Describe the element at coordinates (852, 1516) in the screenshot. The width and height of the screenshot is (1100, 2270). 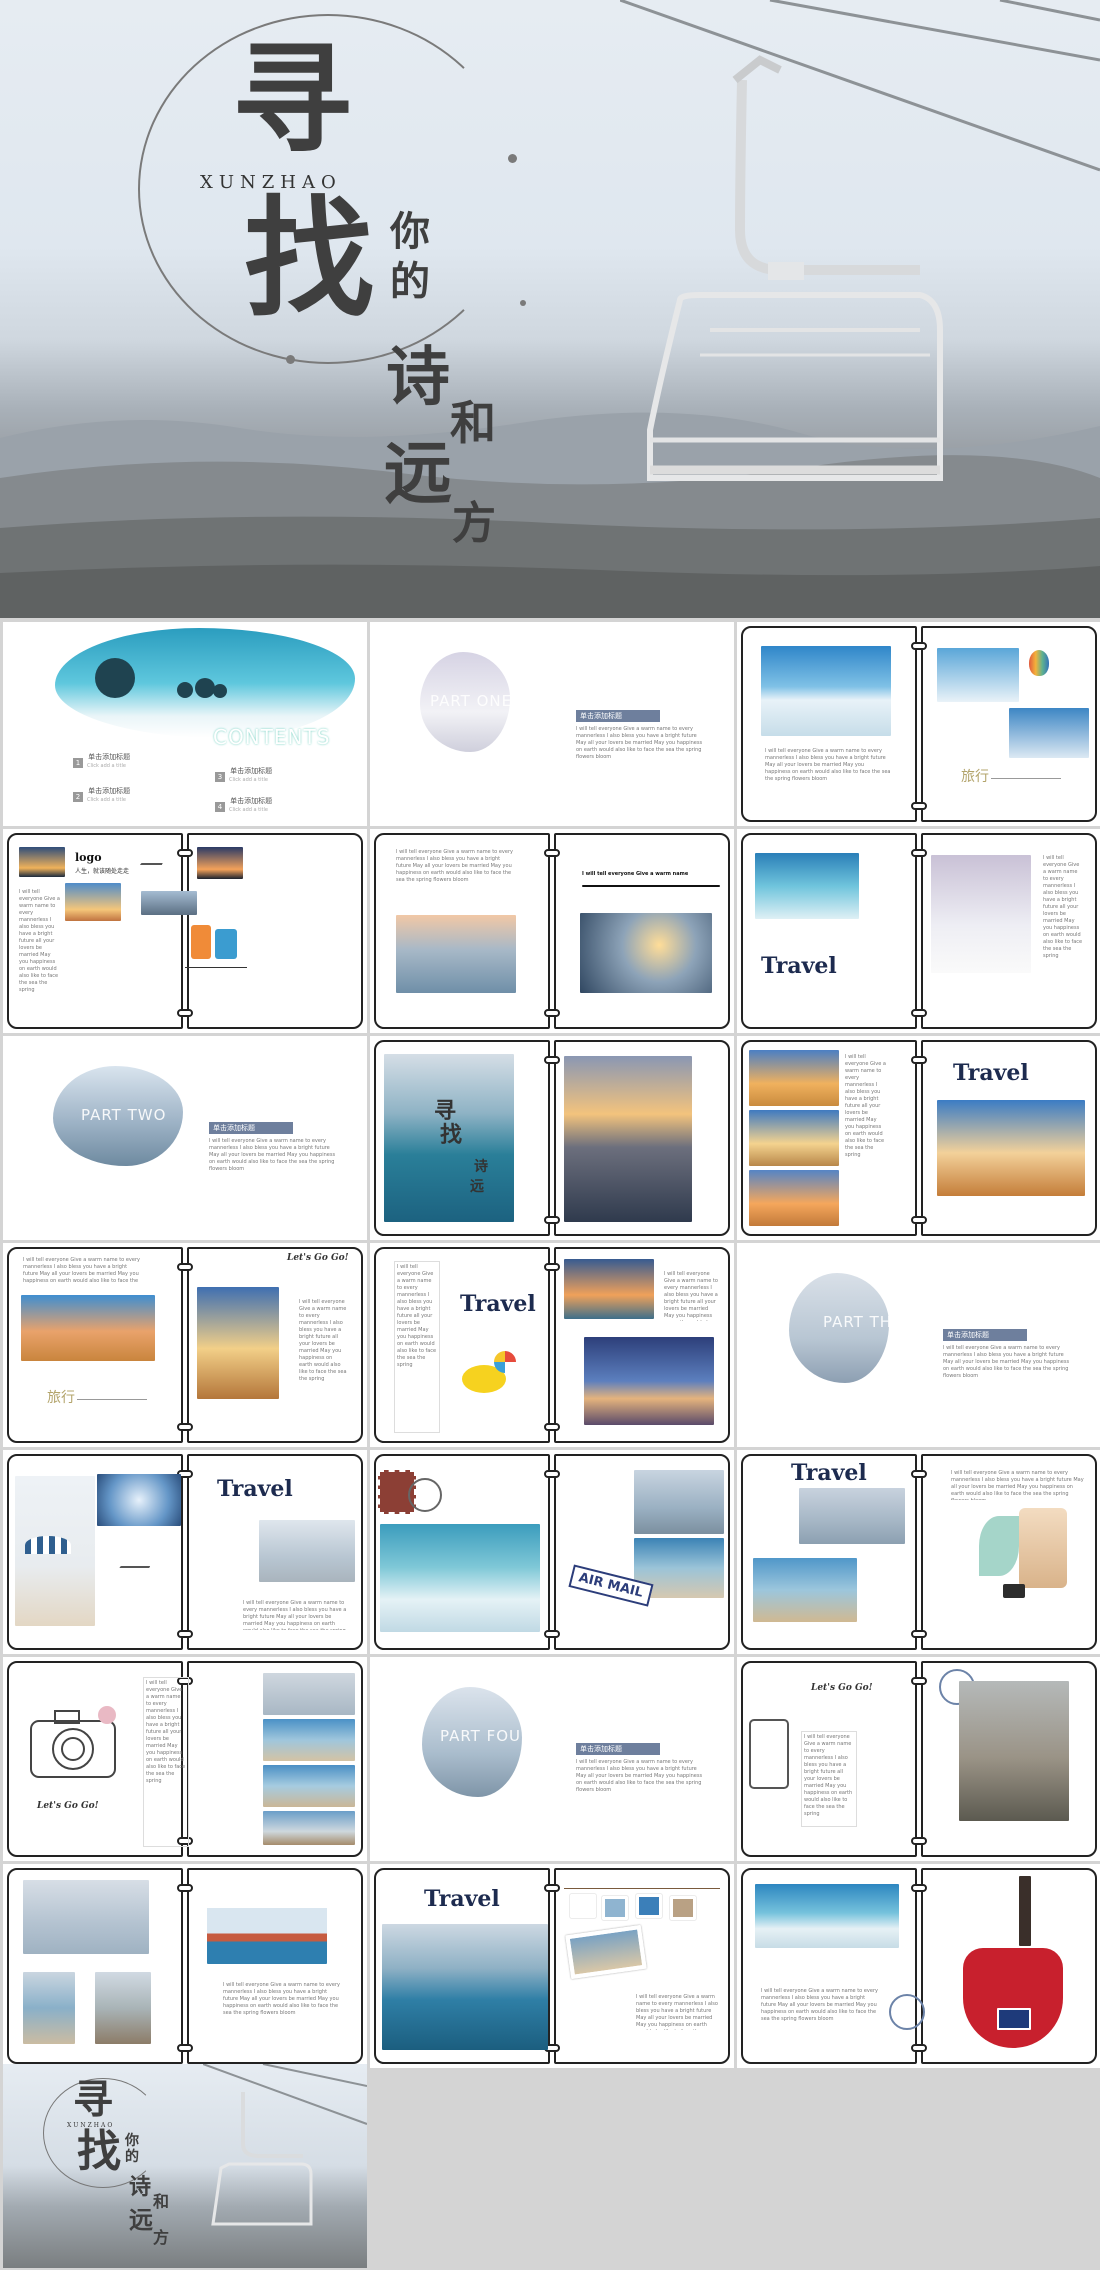
I see `calm-lake-photo` at that location.